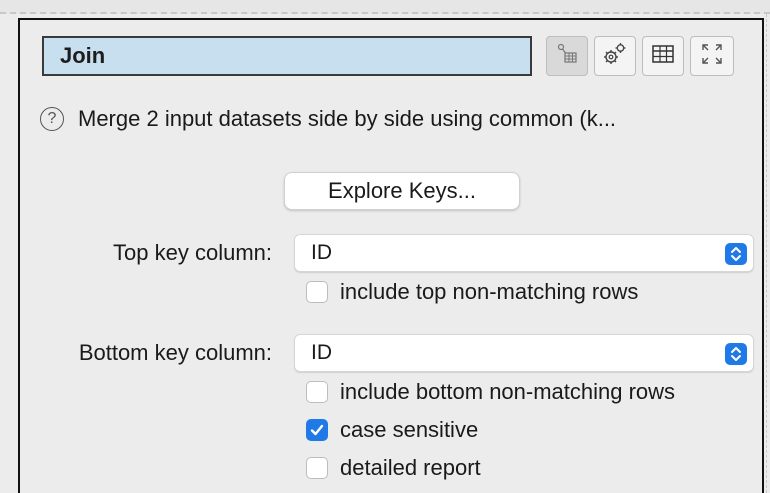 Image resolution: width=770 pixels, height=493 pixels. What do you see at coordinates (175, 352) in the screenshot?
I see `bottom-key-label: Bottom key column:` at bounding box center [175, 352].